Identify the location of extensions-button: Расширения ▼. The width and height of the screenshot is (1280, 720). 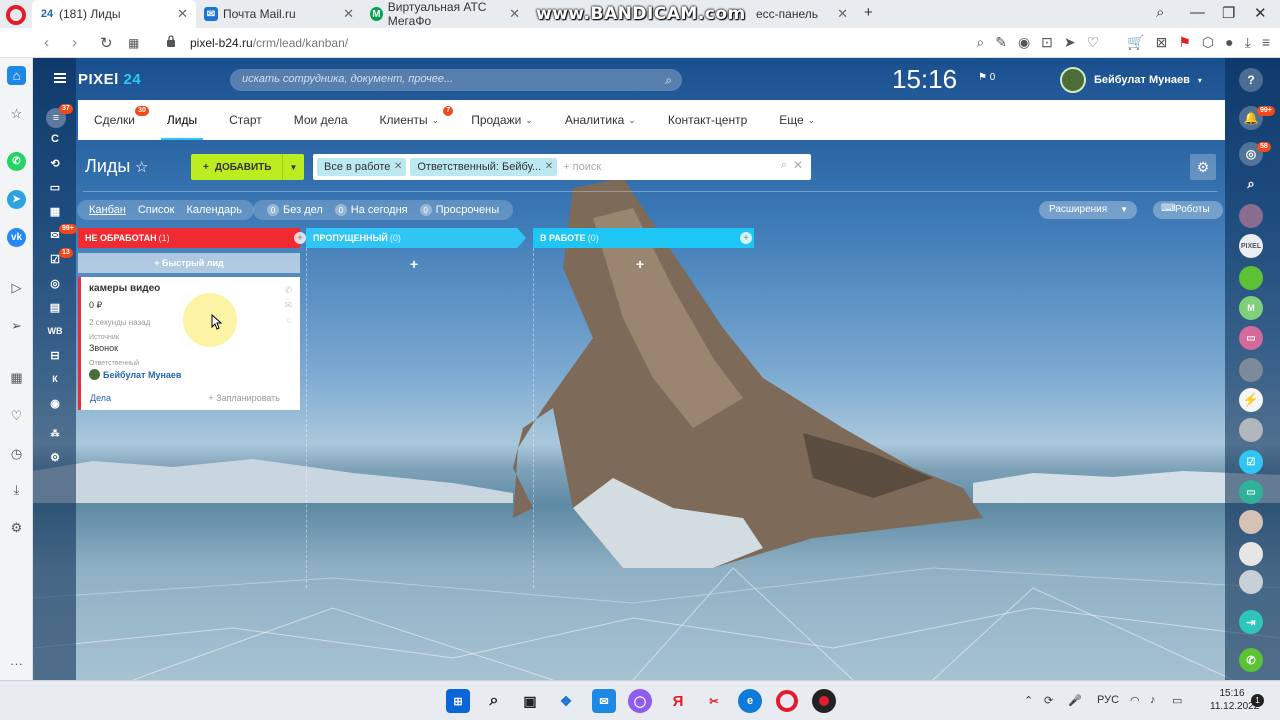
(1088, 210).